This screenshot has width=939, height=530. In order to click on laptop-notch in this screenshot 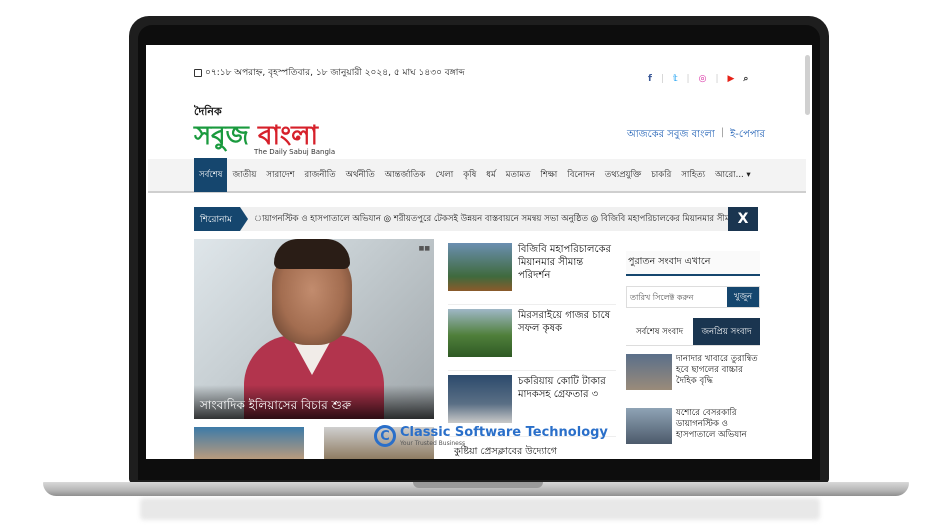, I will do `click(478, 485)`.